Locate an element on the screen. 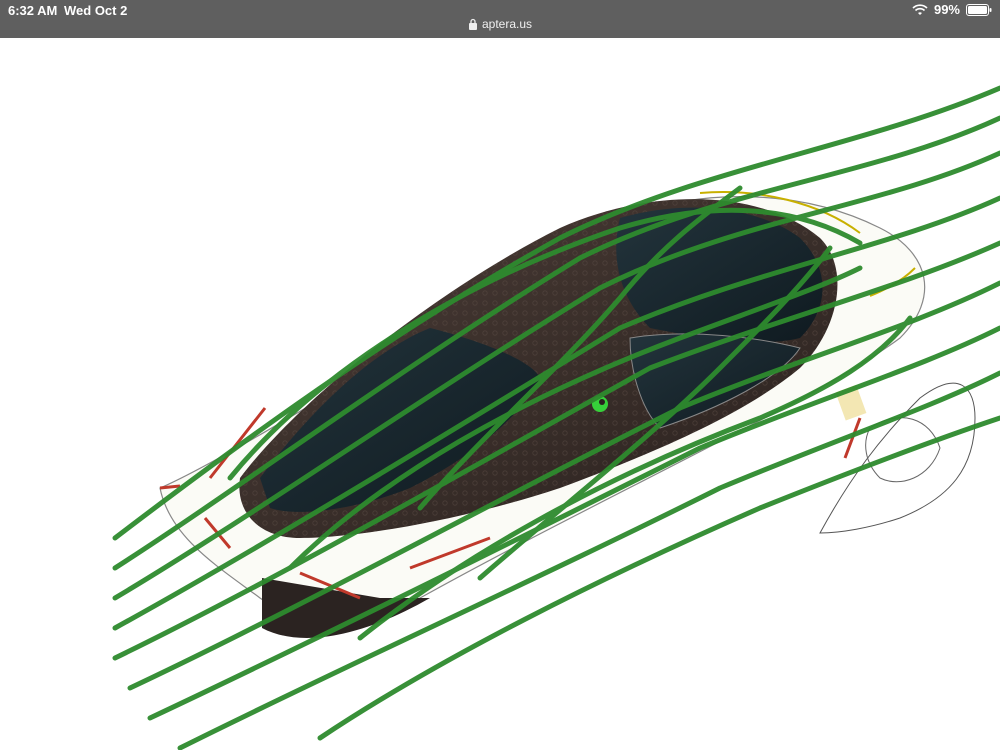  status-right-group: 99% is located at coordinates (952, 9).